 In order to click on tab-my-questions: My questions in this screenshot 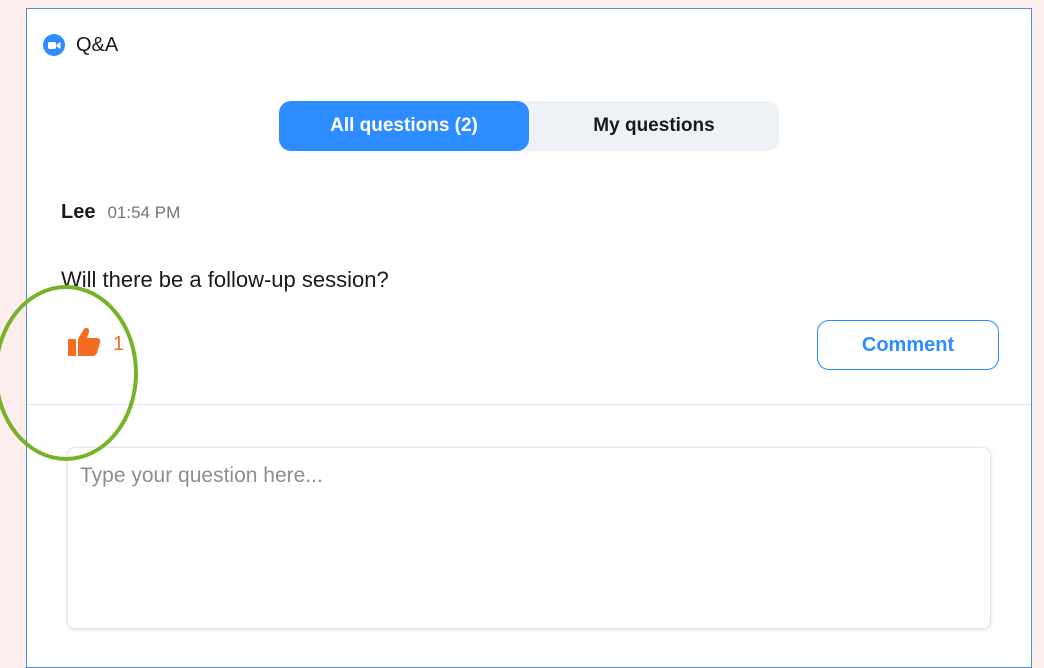, I will do `click(654, 126)`.